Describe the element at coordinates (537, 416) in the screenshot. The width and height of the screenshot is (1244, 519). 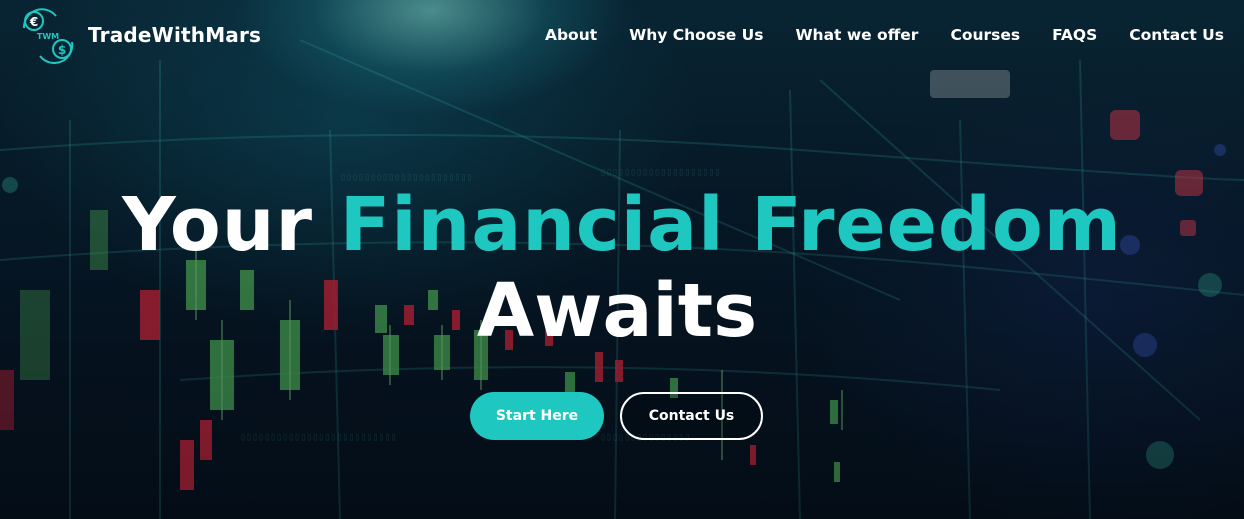
I see `start-here-button: Start Here` at that location.